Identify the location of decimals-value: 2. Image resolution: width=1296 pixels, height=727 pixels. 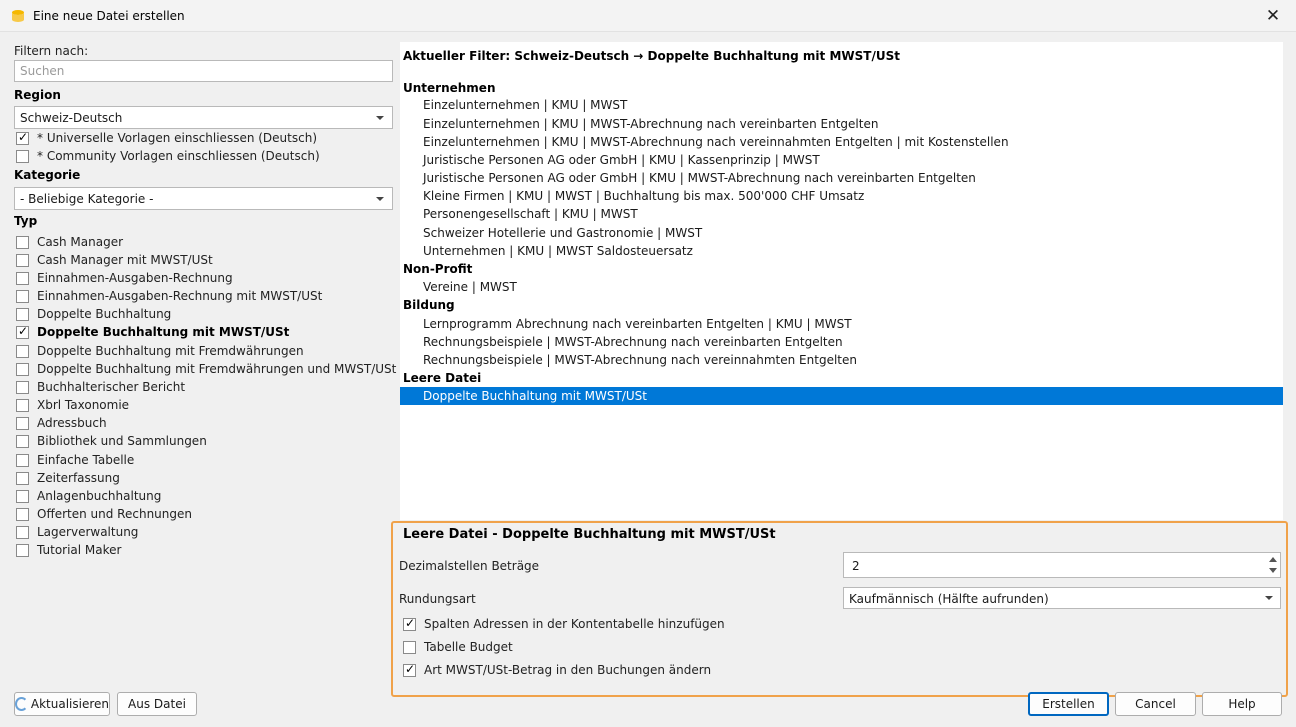
(856, 566).